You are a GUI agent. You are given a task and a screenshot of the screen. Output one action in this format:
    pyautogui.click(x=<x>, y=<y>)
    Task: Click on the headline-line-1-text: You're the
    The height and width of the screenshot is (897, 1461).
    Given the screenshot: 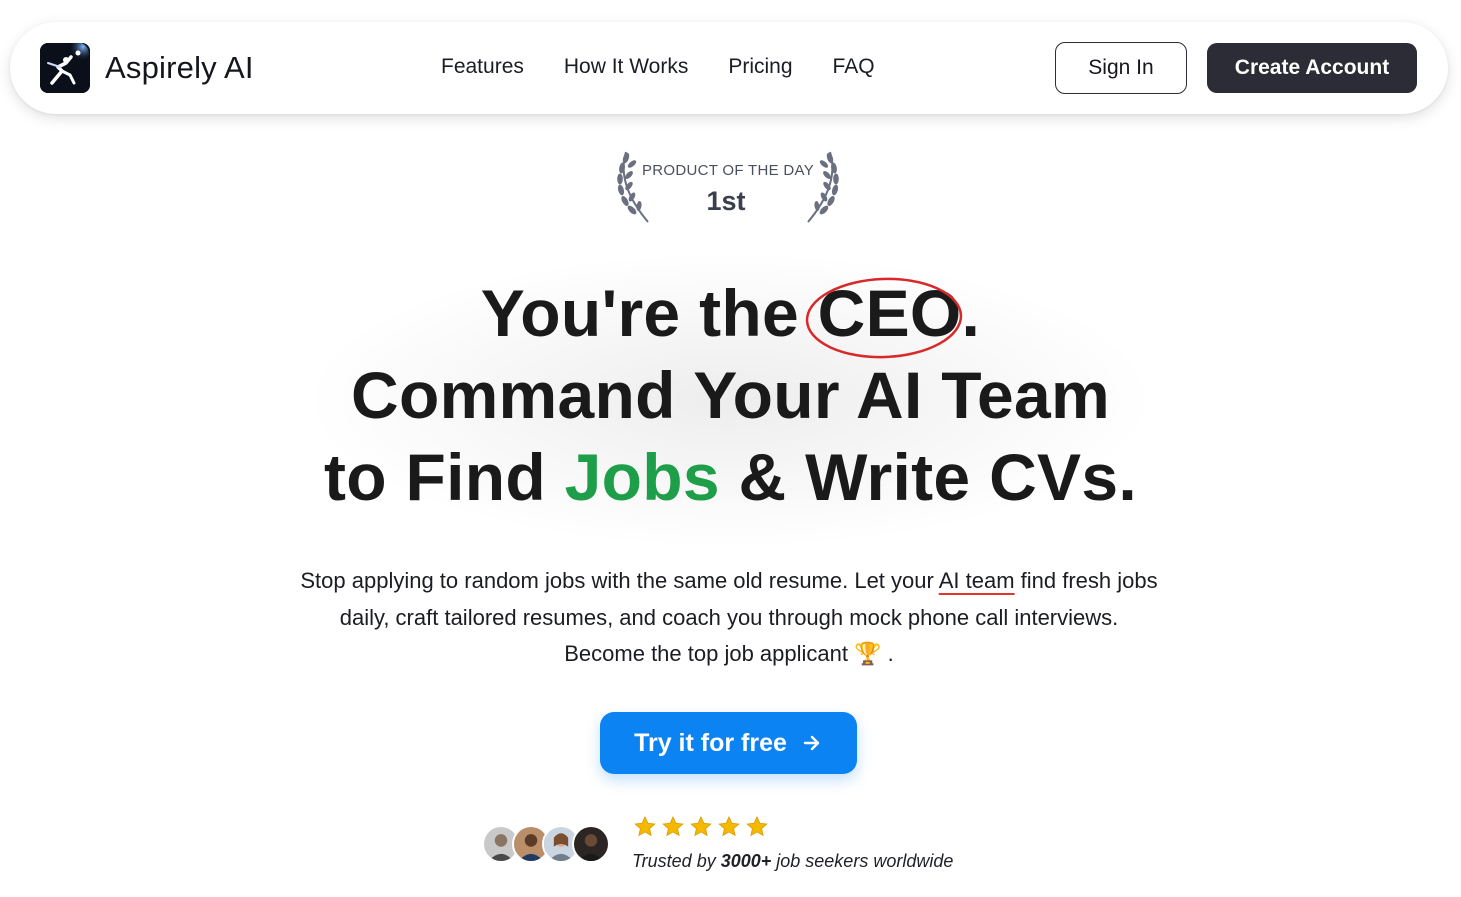 What is the action you would take?
    pyautogui.click(x=649, y=313)
    